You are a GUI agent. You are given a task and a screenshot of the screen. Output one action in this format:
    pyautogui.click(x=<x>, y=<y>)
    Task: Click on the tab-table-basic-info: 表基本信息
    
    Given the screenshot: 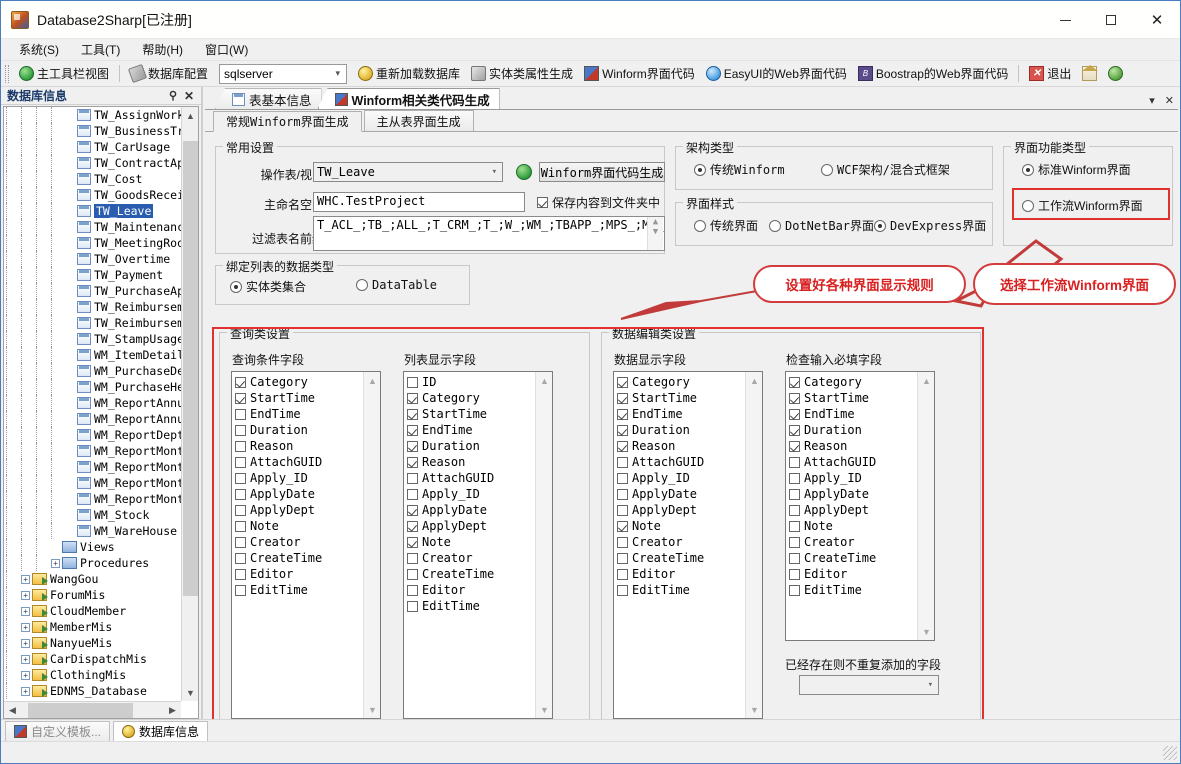 What is the action you would take?
    pyautogui.click(x=268, y=98)
    